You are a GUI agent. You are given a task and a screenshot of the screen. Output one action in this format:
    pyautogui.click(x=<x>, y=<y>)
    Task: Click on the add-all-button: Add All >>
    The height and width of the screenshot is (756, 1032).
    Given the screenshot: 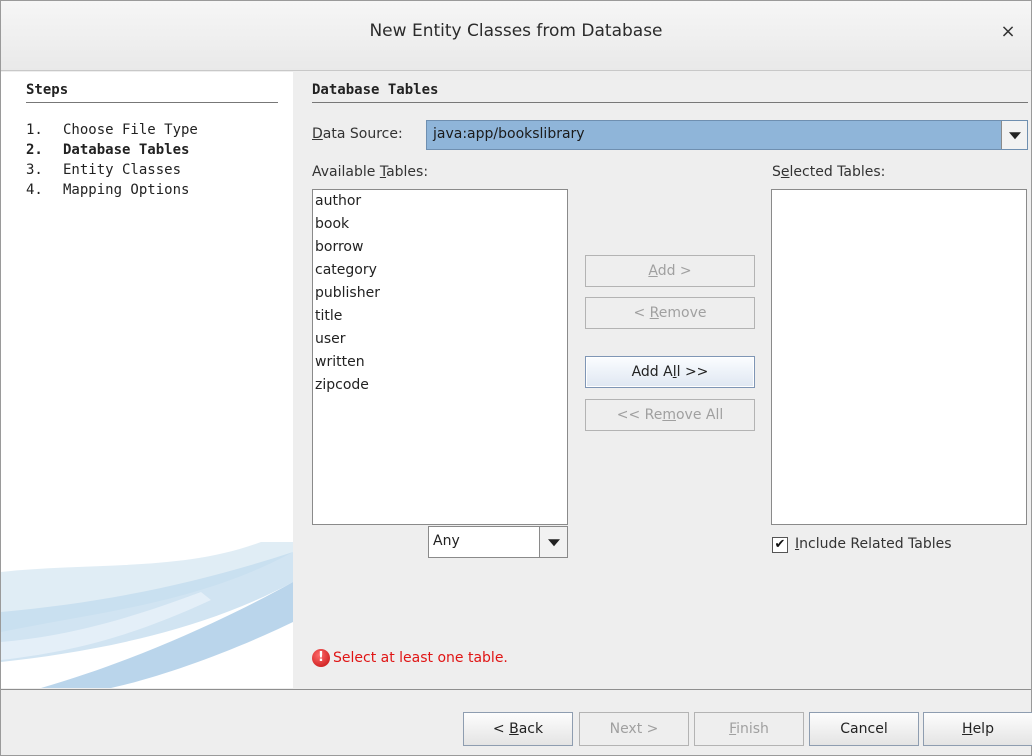 What is the action you would take?
    pyautogui.click(x=670, y=372)
    